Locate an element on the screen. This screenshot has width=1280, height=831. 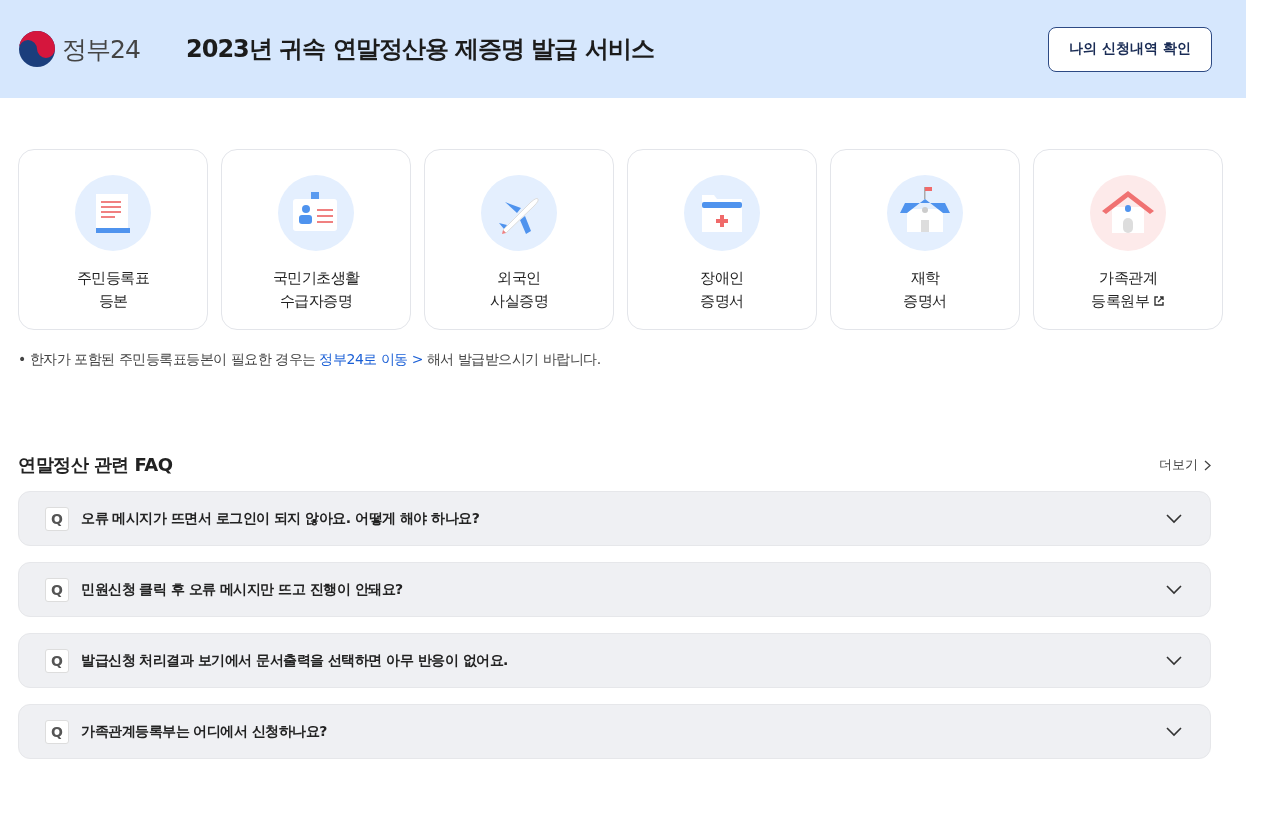
service-card: 재학 증명서 is located at coordinates (925, 239).